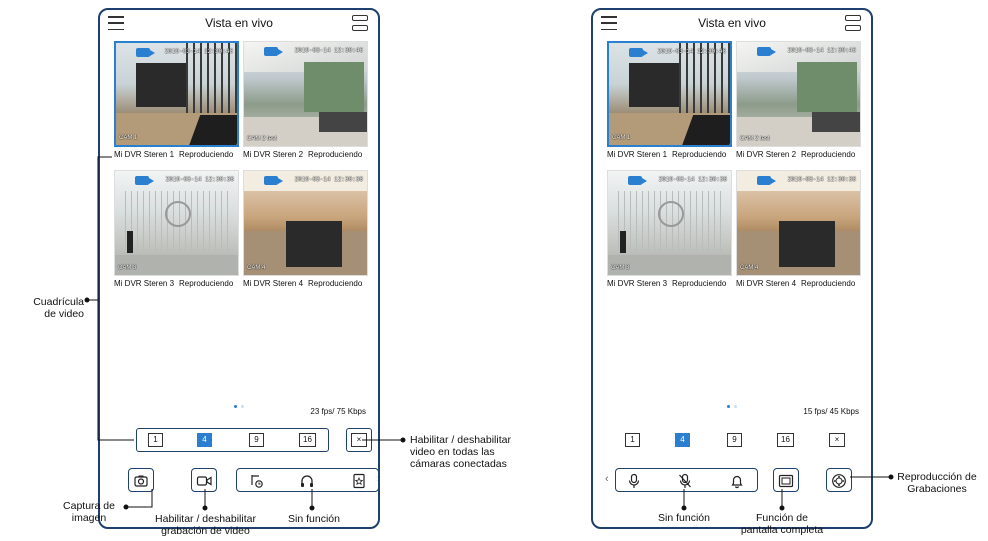 This screenshot has height=541, width=988. Describe the element at coordinates (937, 483) in the screenshot. I see `annotation-playback: Reproducción de Grabaciones` at that location.